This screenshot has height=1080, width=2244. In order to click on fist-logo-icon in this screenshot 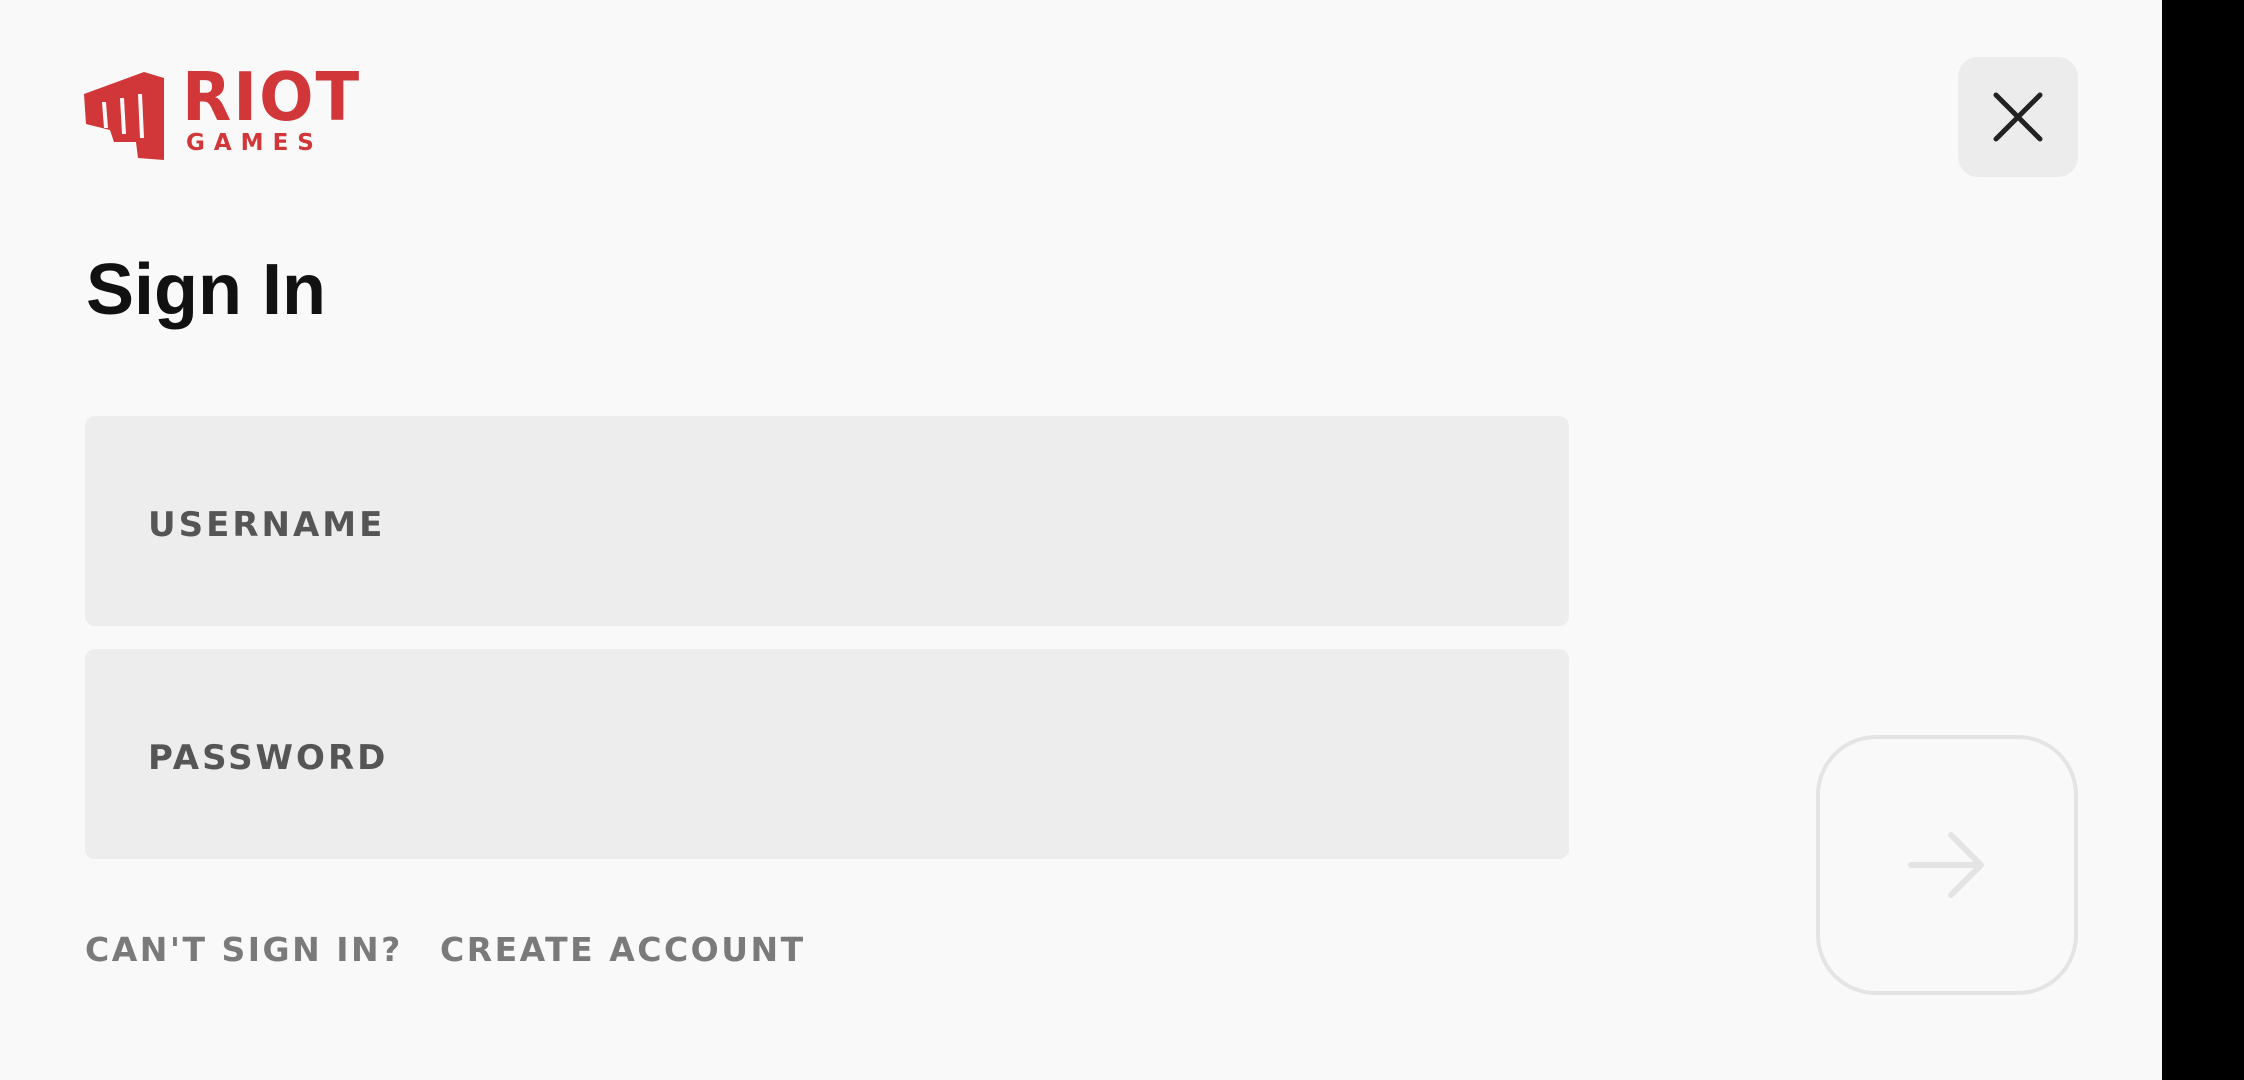, I will do `click(124, 116)`.